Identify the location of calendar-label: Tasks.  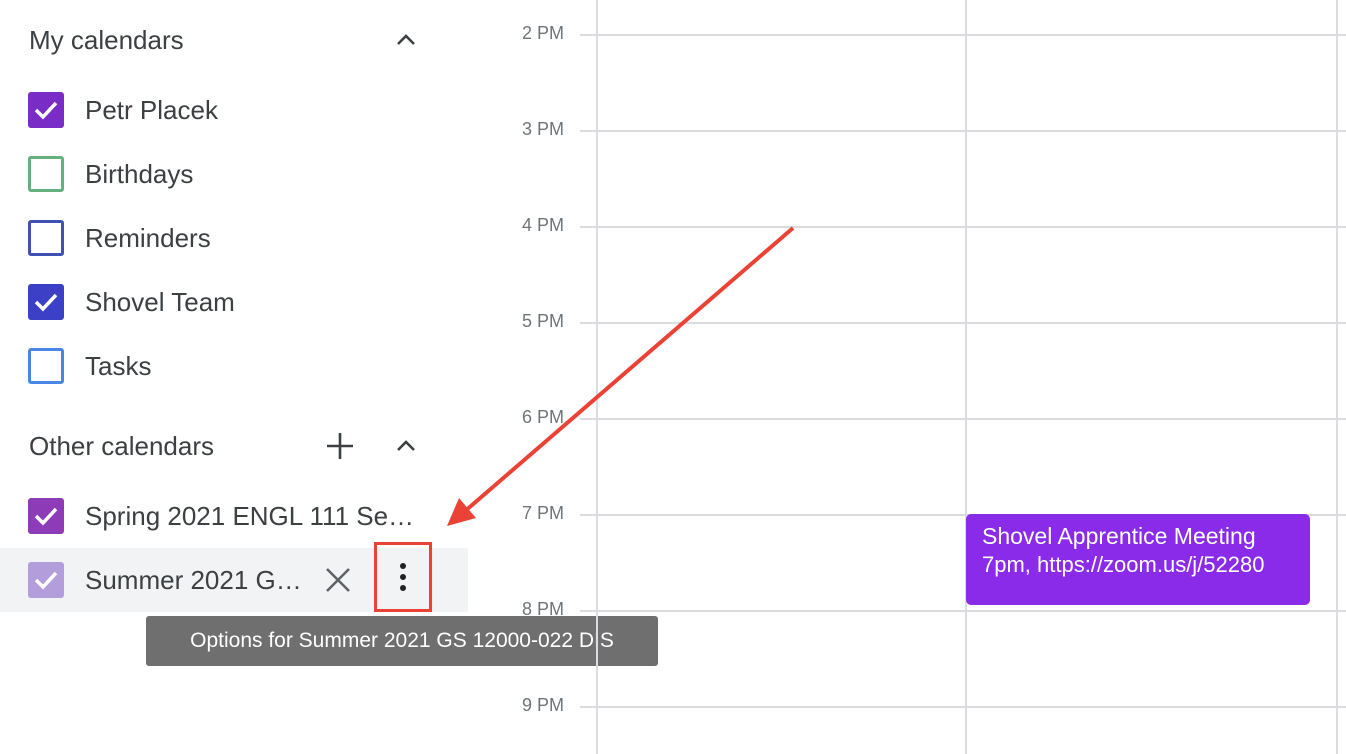
(118, 366).